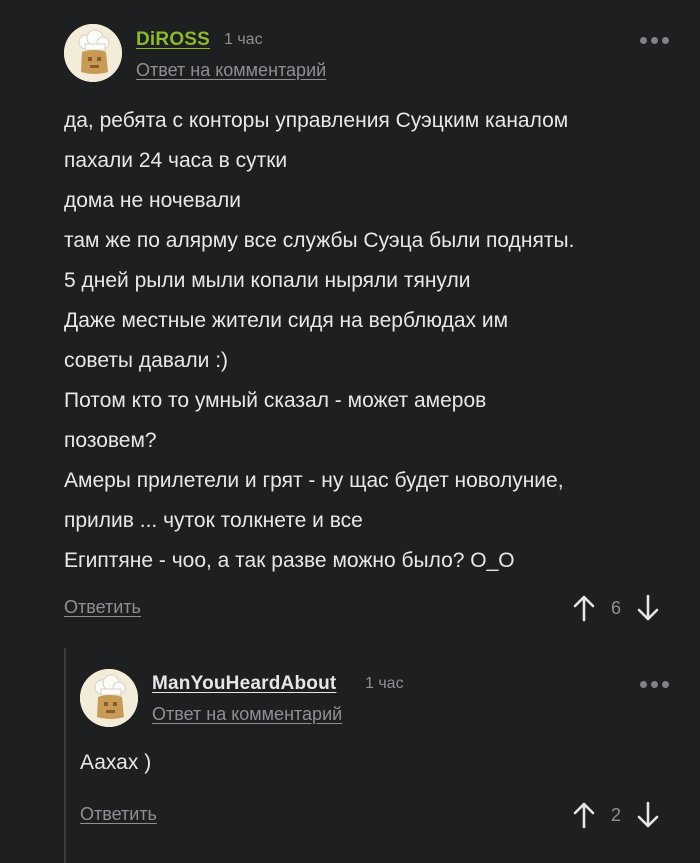  I want to click on rating-controls: 2, so click(616, 815).